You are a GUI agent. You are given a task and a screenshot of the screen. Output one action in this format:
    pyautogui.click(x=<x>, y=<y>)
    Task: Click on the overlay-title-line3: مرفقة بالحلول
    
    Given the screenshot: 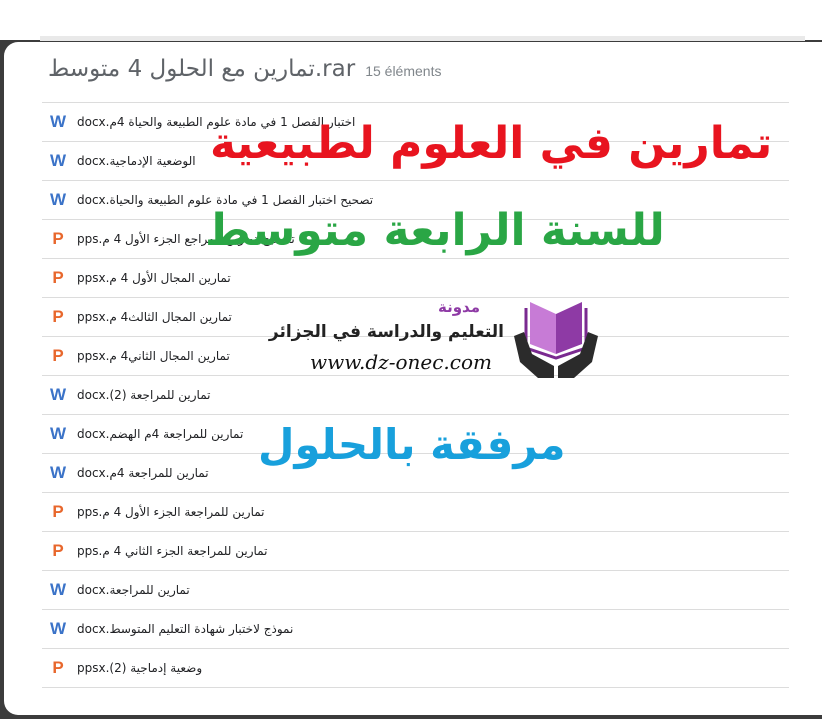 What is the action you would take?
    pyautogui.click(x=412, y=444)
    